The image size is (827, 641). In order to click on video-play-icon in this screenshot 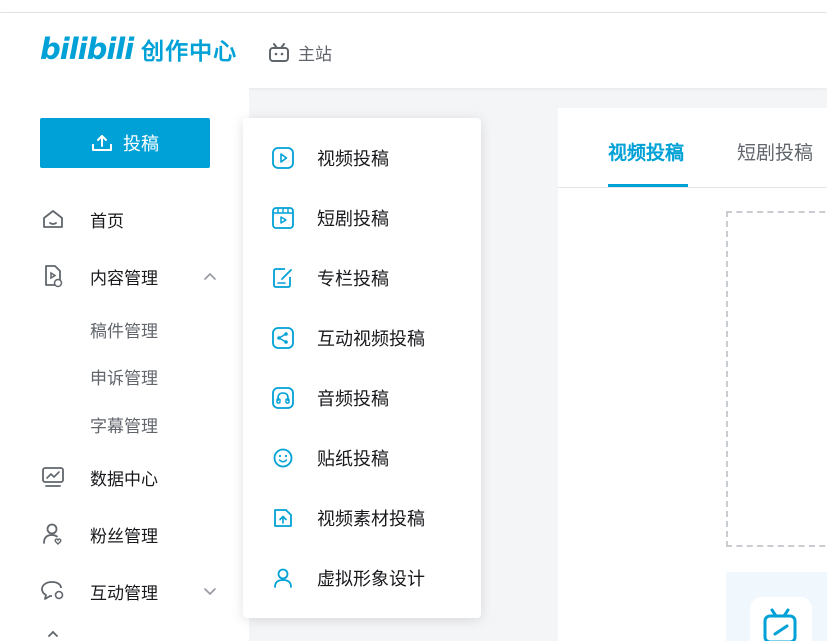, I will do `click(283, 158)`.